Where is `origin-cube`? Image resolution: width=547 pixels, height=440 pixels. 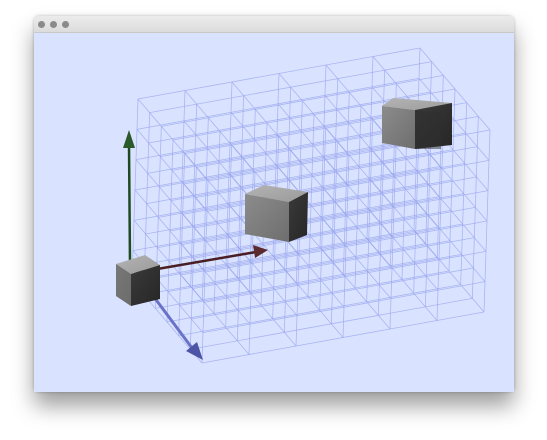 origin-cube is located at coordinates (138, 280).